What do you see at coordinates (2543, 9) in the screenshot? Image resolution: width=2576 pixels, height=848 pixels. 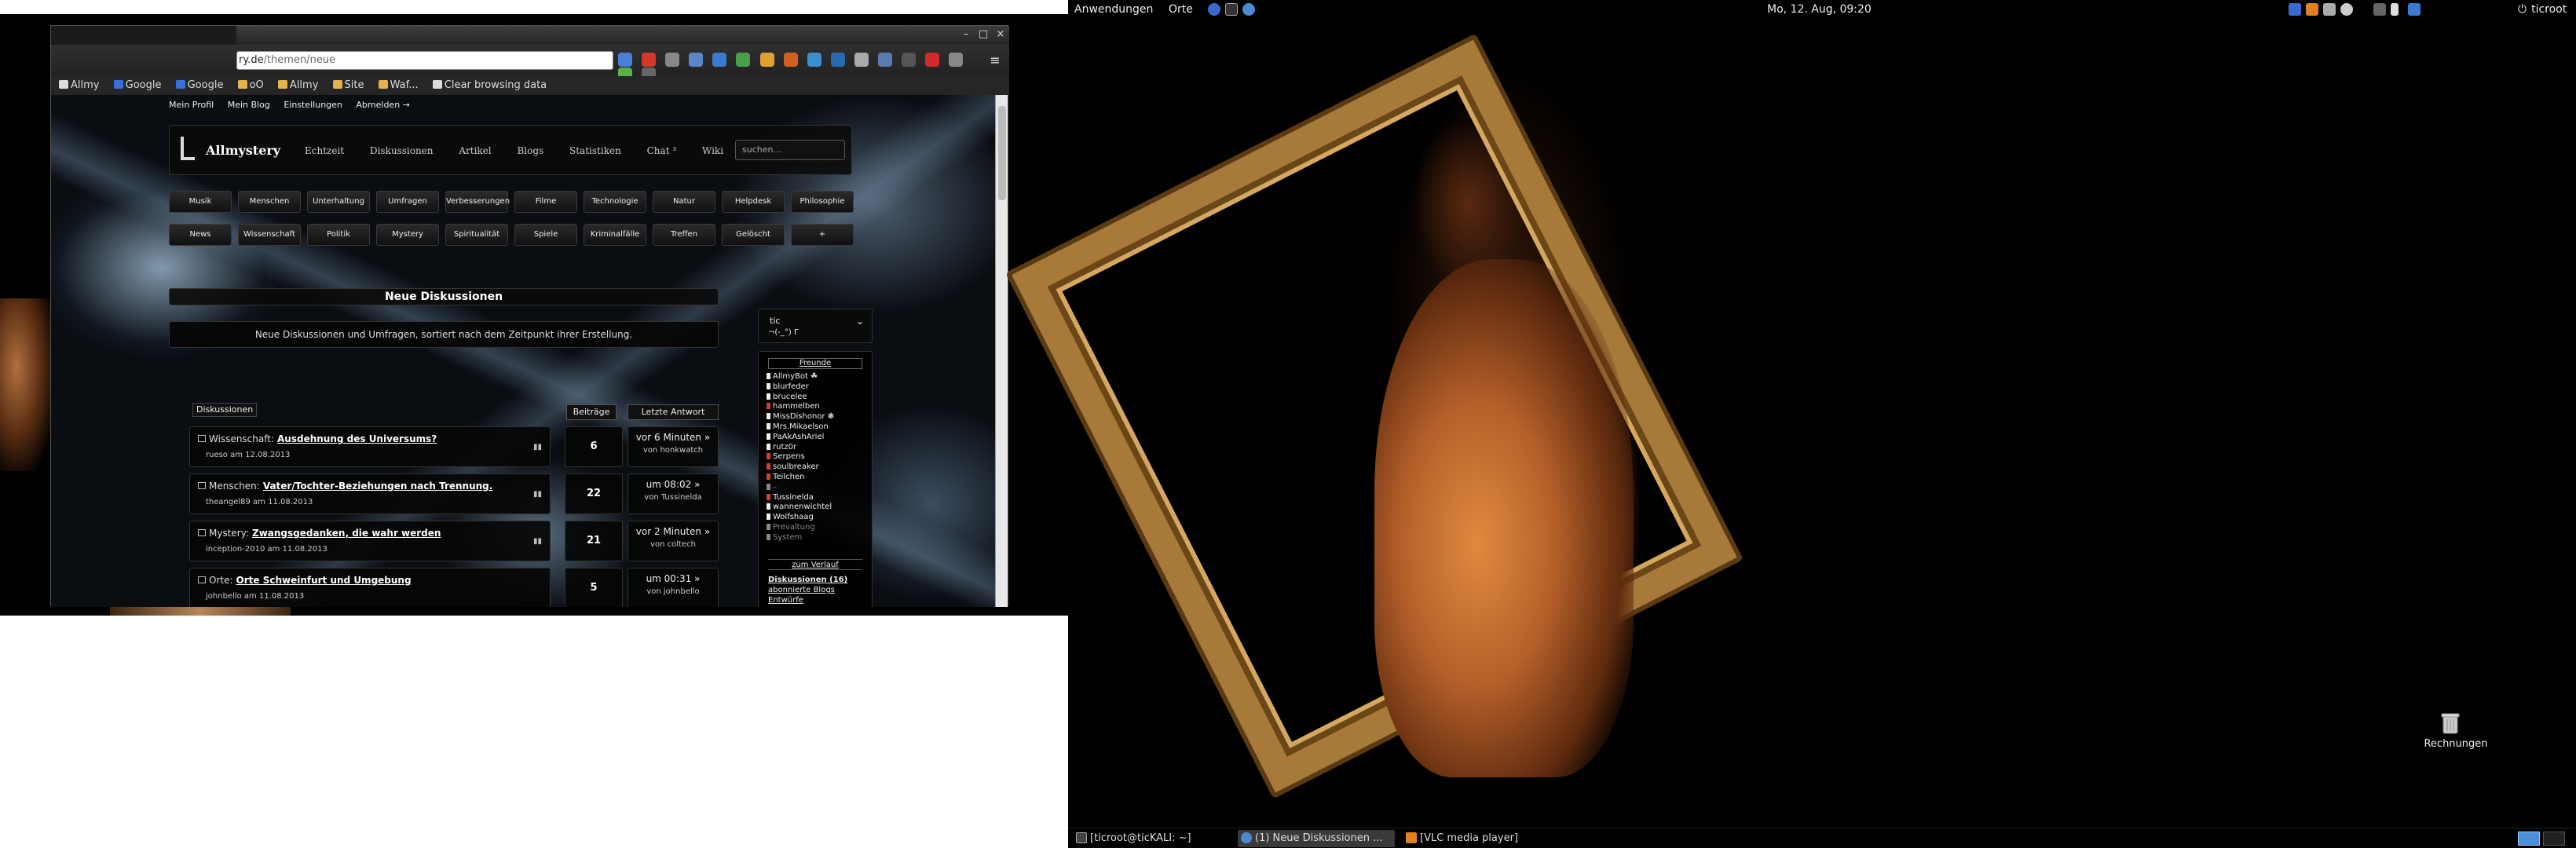 I see `user-menu: ⏻ ticroot` at bounding box center [2543, 9].